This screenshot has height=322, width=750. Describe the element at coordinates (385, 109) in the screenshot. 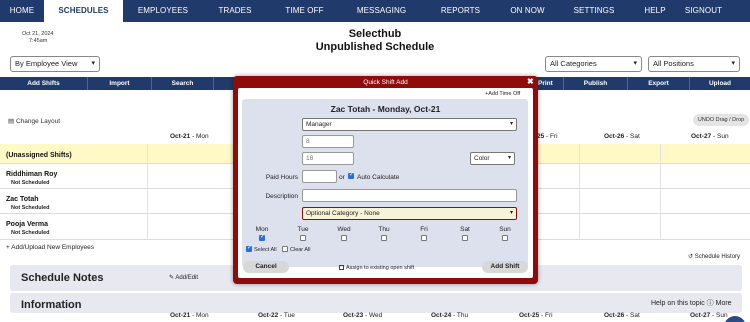

I see `shift-title: Zac Totah - Monday, Oct-21` at that location.